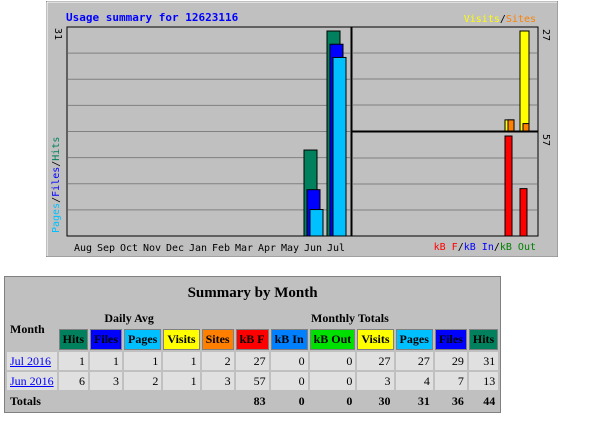 This screenshot has width=603, height=438. Describe the element at coordinates (106, 248) in the screenshot. I see `month-label: Sep` at that location.